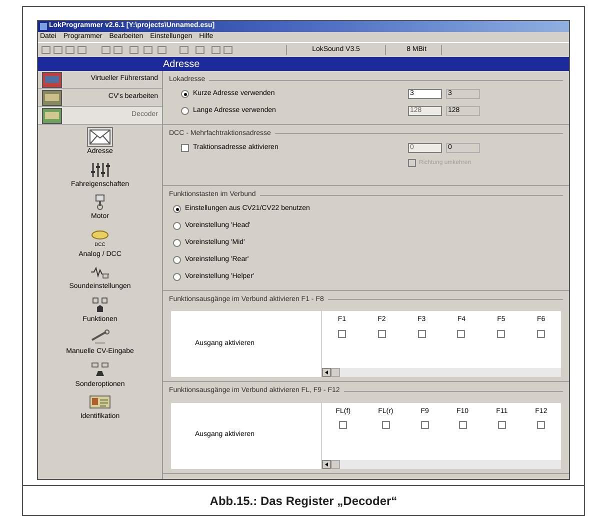 This screenshot has height=520, width=605. What do you see at coordinates (99, 170) in the screenshot?
I see `sliders-icon` at bounding box center [99, 170].